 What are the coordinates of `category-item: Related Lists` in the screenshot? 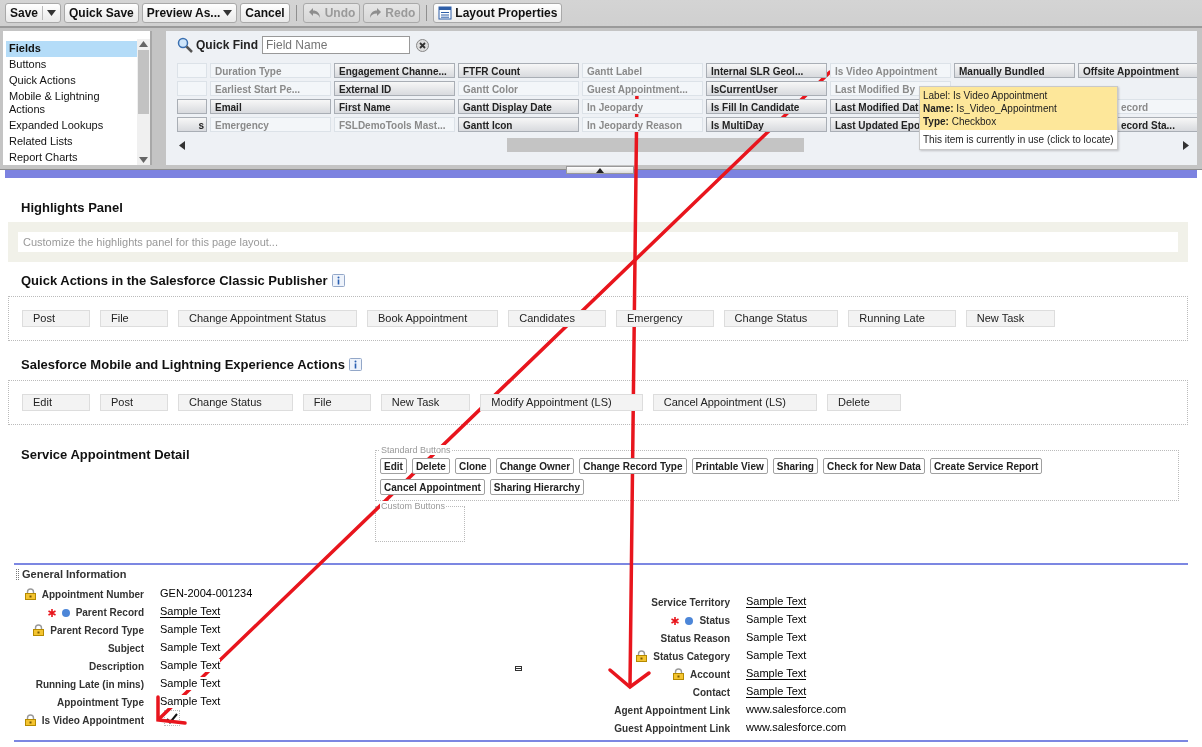 It's located at (71, 142).